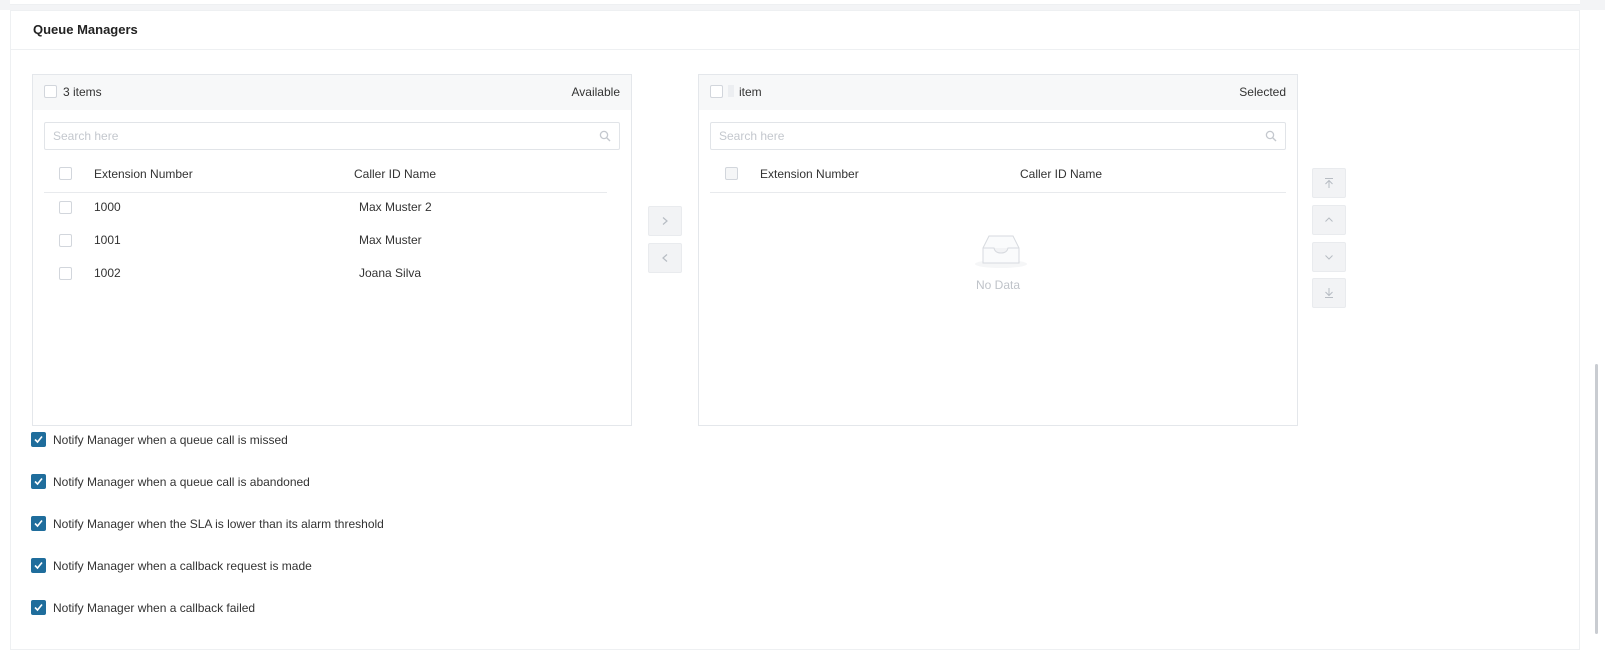 The image size is (1605, 650). What do you see at coordinates (395, 207) in the screenshot?
I see `row-caller-id: Max Muster 2` at bounding box center [395, 207].